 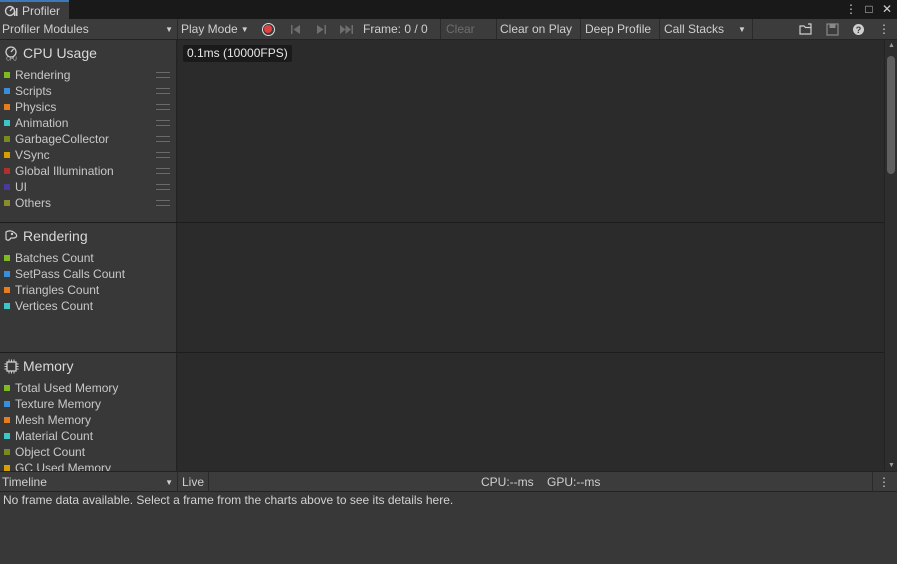 I want to click on legend-item-label: Mesh Memory, so click(x=53, y=420).